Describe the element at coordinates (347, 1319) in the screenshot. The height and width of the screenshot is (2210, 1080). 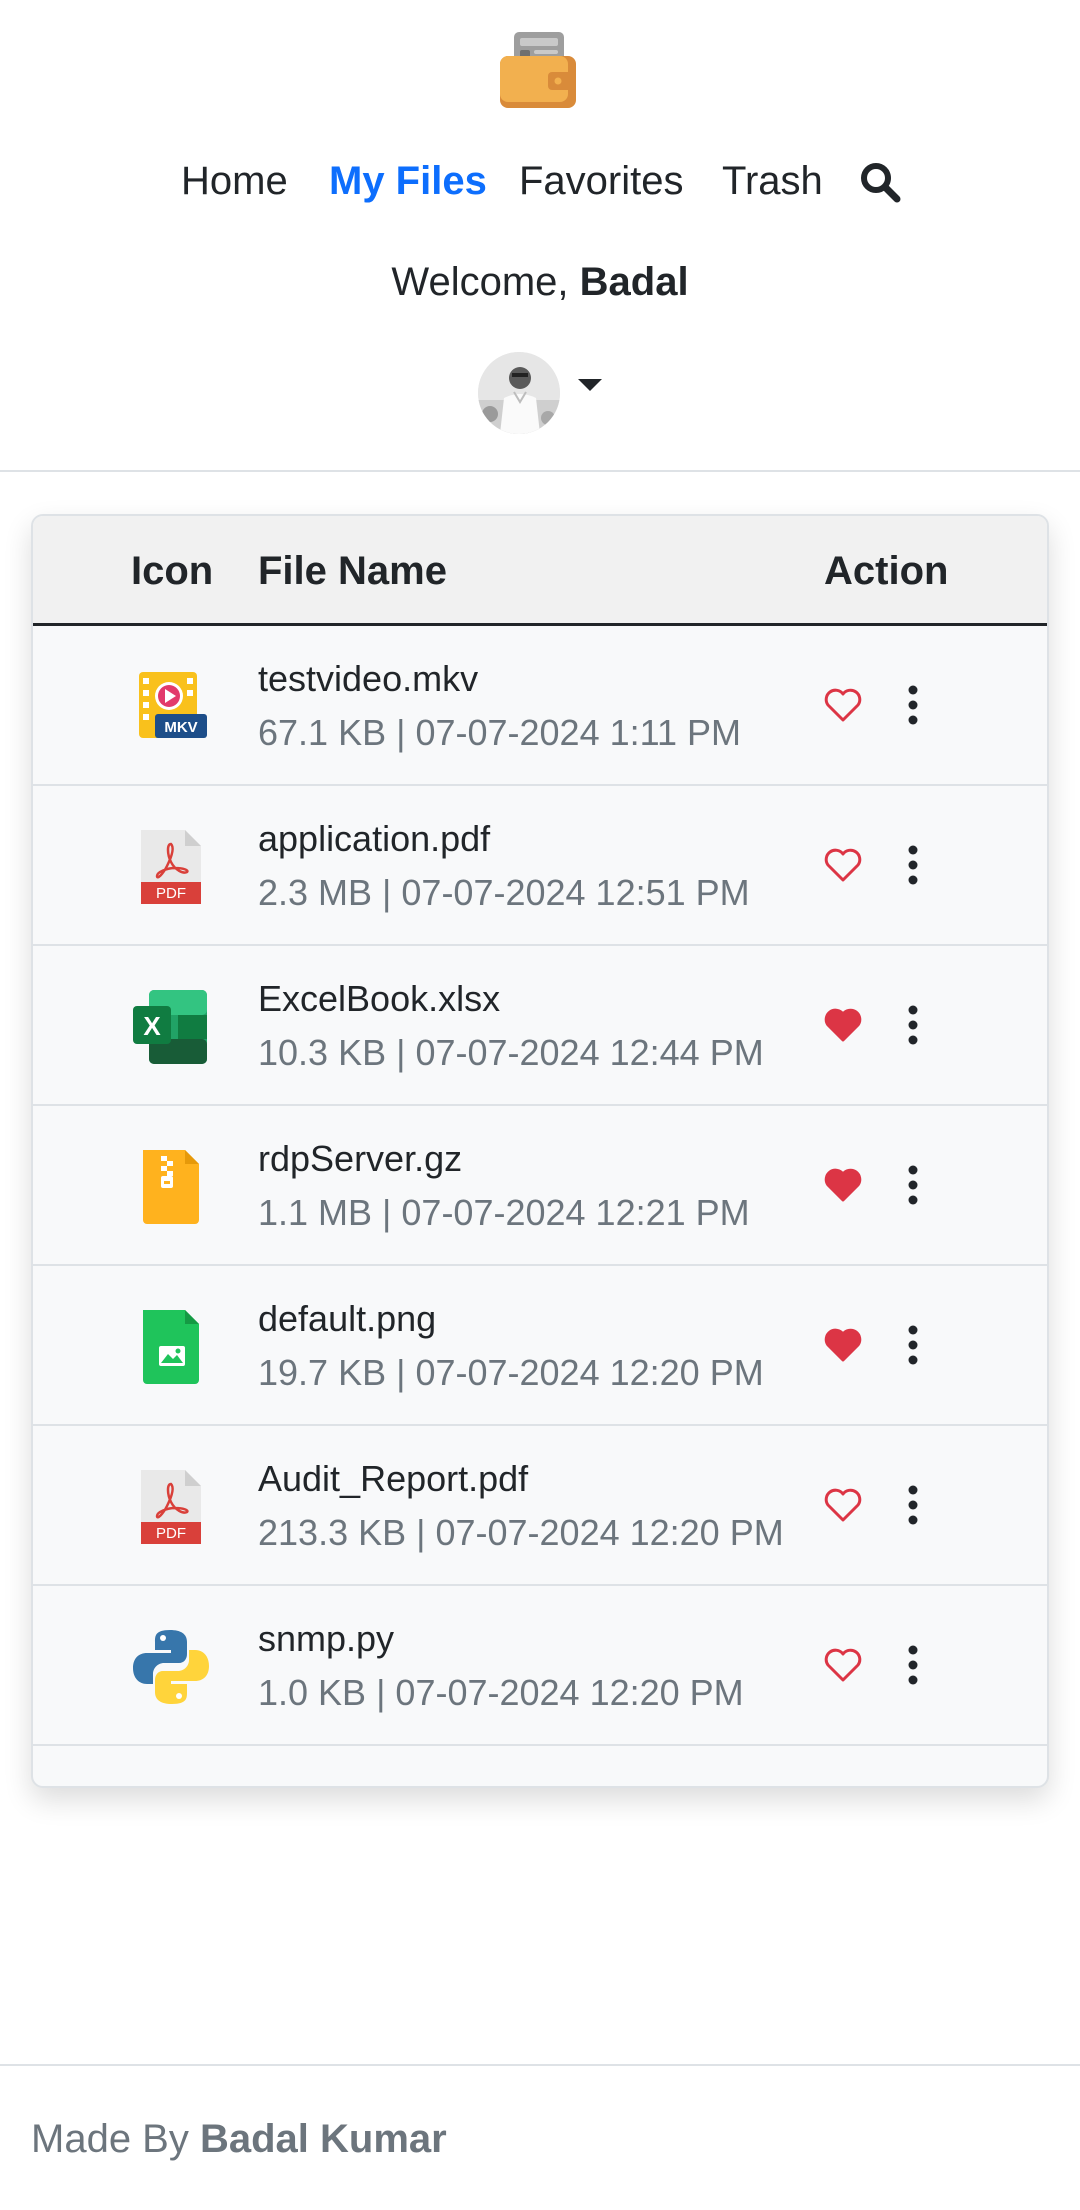
I see `file-name: default.png` at that location.